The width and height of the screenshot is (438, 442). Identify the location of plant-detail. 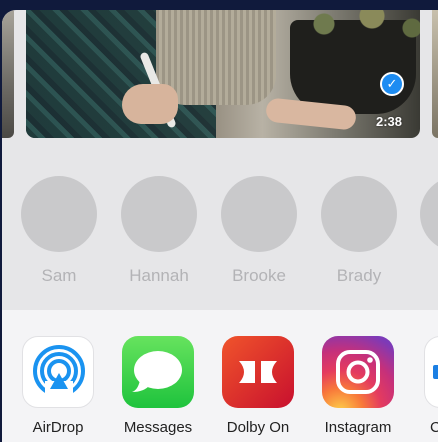
(348, 25).